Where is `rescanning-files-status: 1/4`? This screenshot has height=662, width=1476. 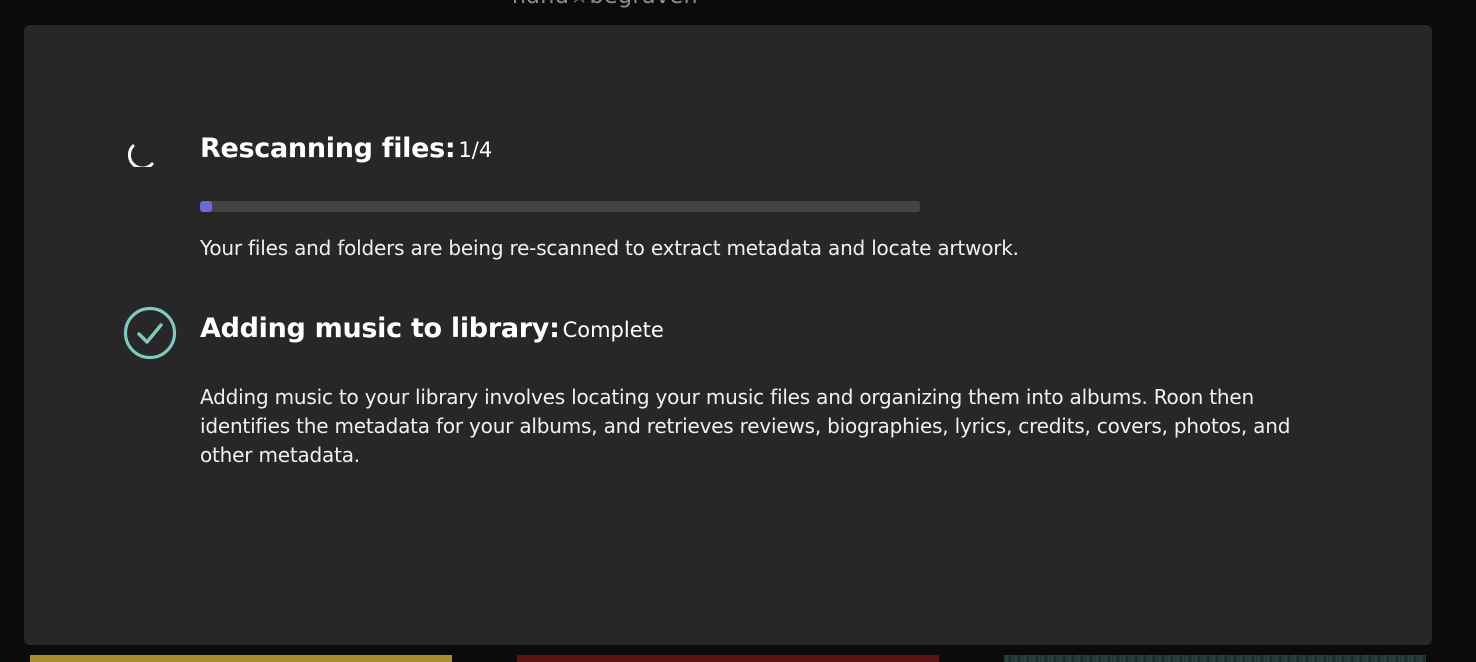
rescanning-files-status: 1/4 is located at coordinates (475, 150).